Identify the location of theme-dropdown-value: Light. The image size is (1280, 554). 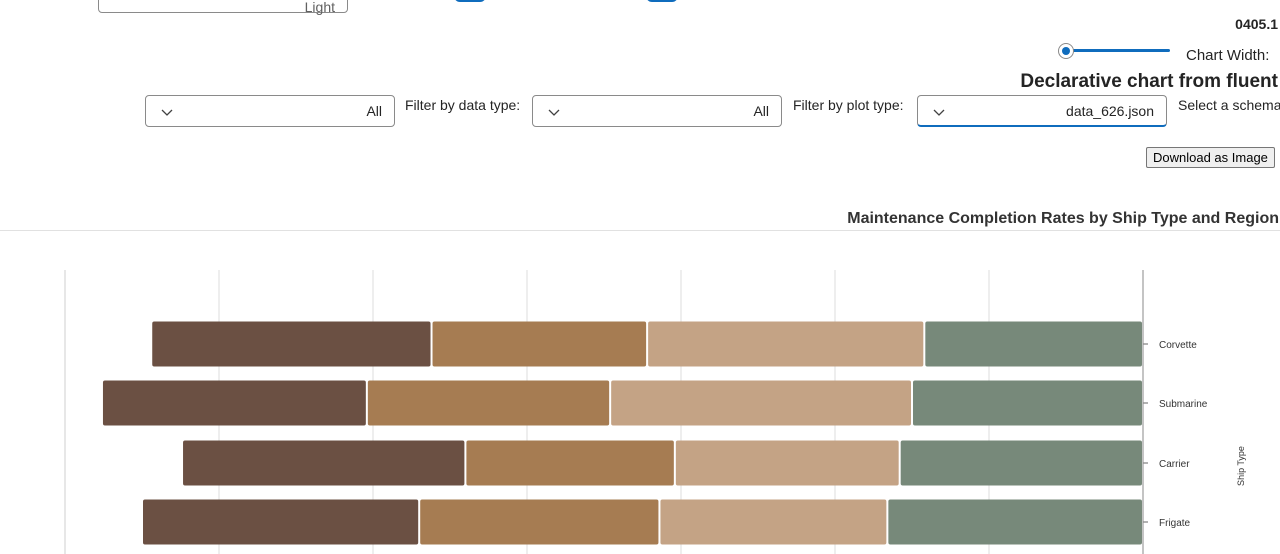
(319, 7).